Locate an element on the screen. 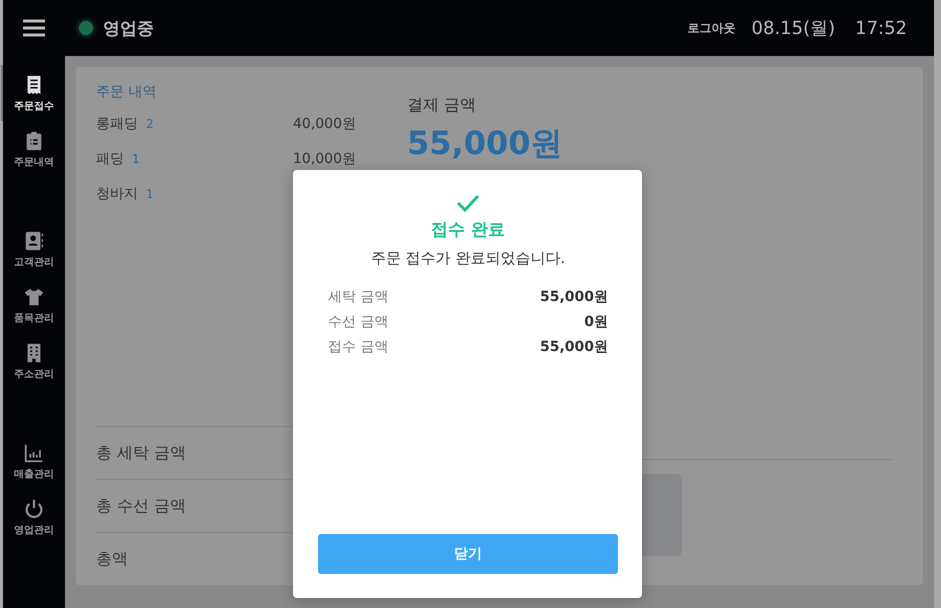 Image resolution: width=941 pixels, height=608 pixels. sidebar-item: 주문내역 is located at coordinates (33, 149).